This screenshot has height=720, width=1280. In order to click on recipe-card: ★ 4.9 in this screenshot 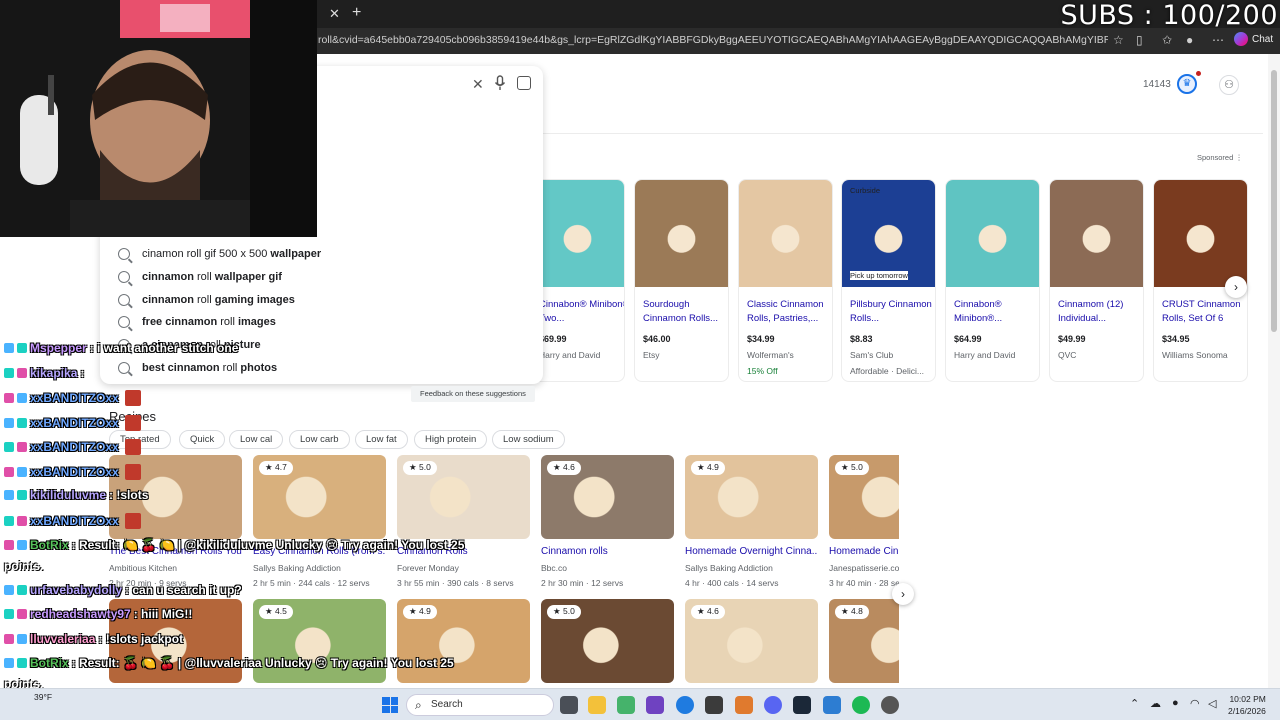, I will do `click(463, 641)`.